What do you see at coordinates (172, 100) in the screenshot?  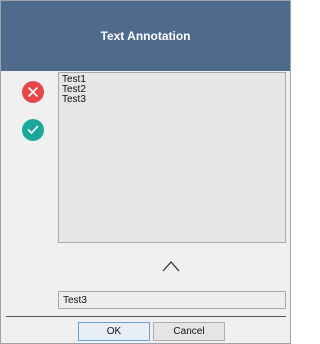 I see `list-item: Test3` at bounding box center [172, 100].